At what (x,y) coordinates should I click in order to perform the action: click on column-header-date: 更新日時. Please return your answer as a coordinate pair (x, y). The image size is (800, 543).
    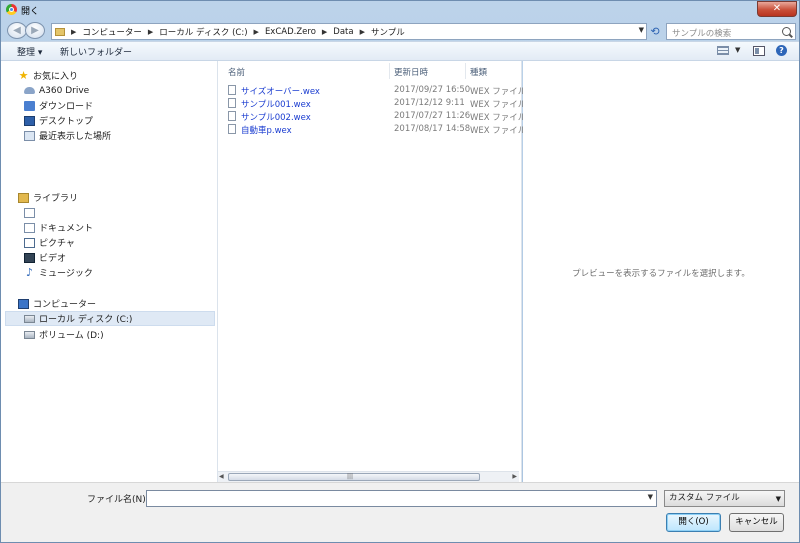
    Looking at the image, I should click on (411, 72).